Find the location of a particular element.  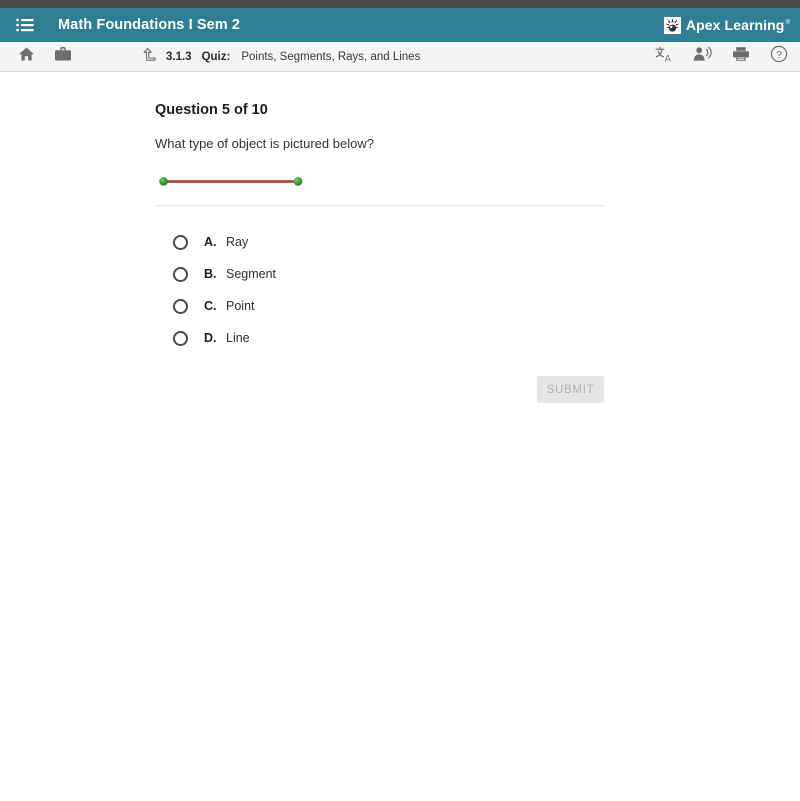

option-letter-a: A. is located at coordinates (210, 242).